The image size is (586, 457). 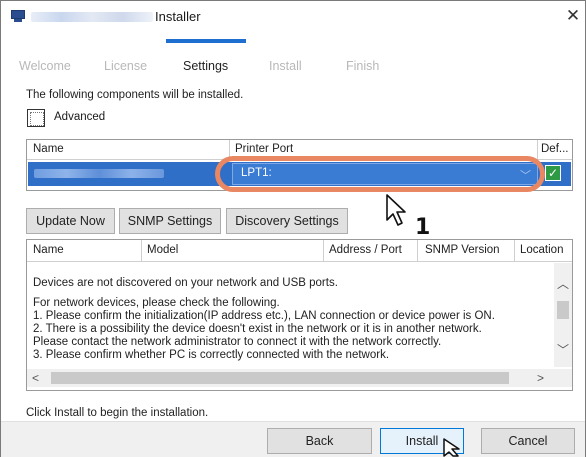 What do you see at coordinates (18, 16) in the screenshot?
I see `installer-app-icon` at bounding box center [18, 16].